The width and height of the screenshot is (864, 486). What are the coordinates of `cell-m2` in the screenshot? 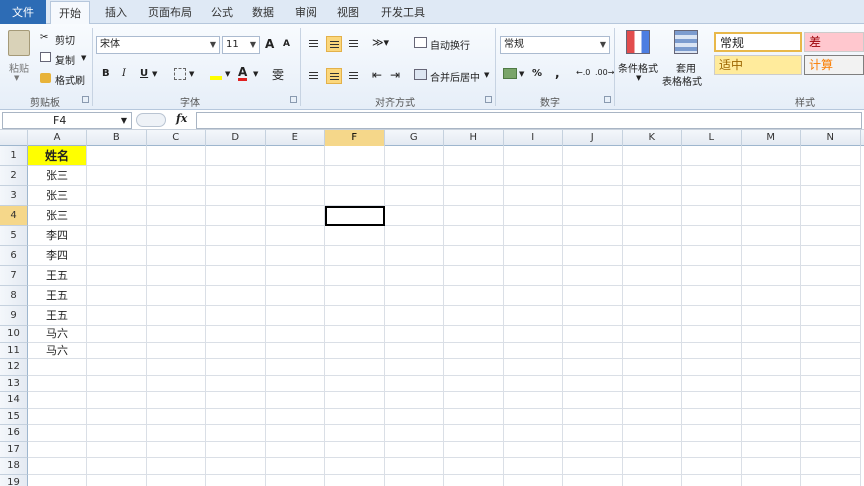 It's located at (771, 176).